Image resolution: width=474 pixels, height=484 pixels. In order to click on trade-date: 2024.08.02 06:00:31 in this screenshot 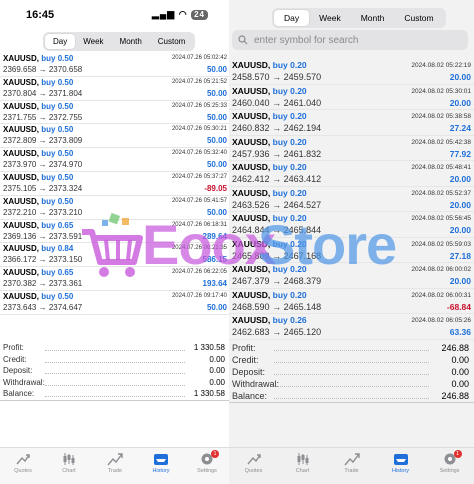, I will do `click(441, 295)`.